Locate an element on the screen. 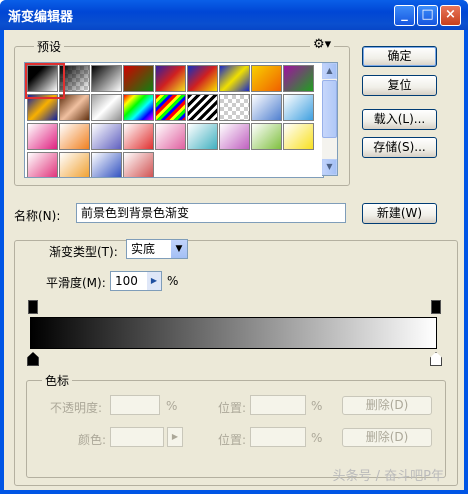 The height and width of the screenshot is (494, 468). location-unit-color: % is located at coordinates (317, 438).